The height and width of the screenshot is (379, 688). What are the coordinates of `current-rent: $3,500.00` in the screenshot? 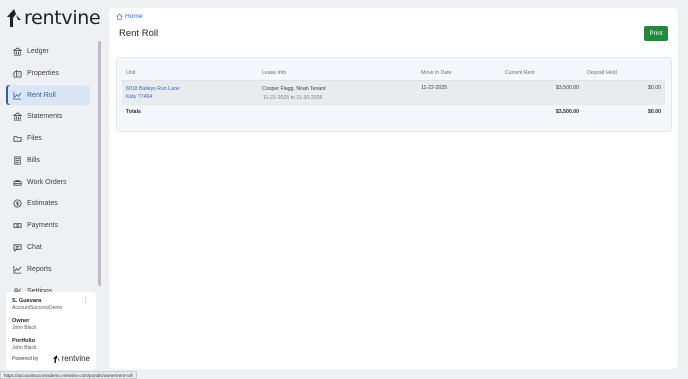 It's located at (542, 92).